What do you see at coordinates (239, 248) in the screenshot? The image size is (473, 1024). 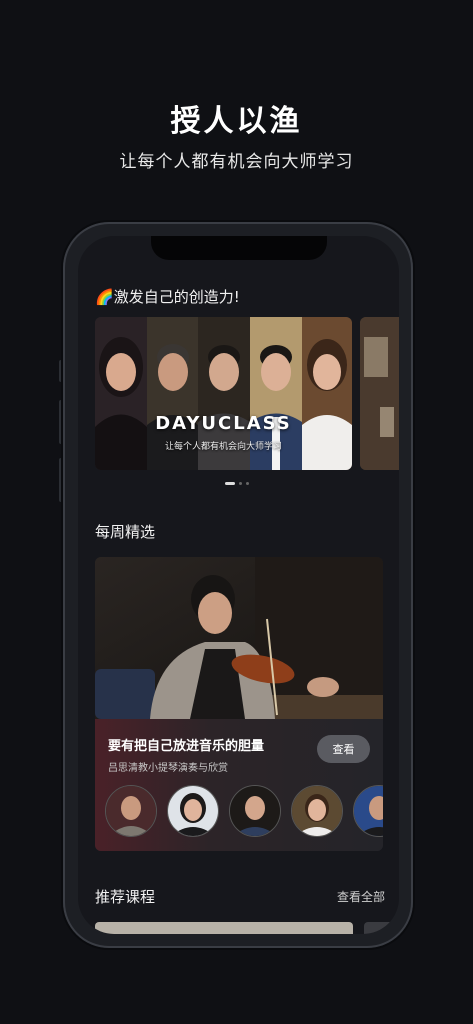 I see `phone-notch` at bounding box center [239, 248].